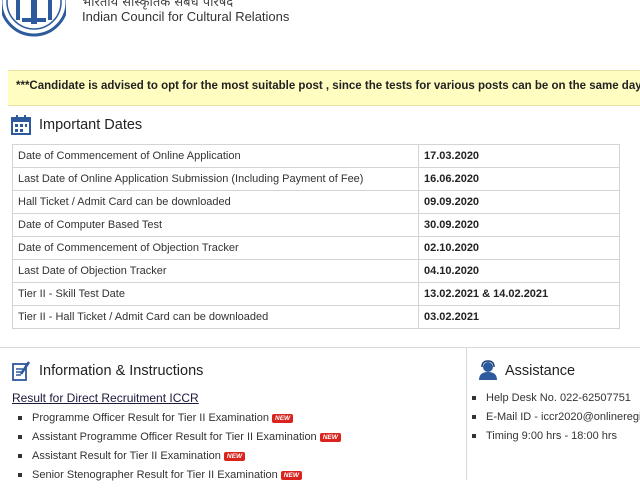 The height and width of the screenshot is (488, 640). I want to click on section-divider, so click(320, 347).